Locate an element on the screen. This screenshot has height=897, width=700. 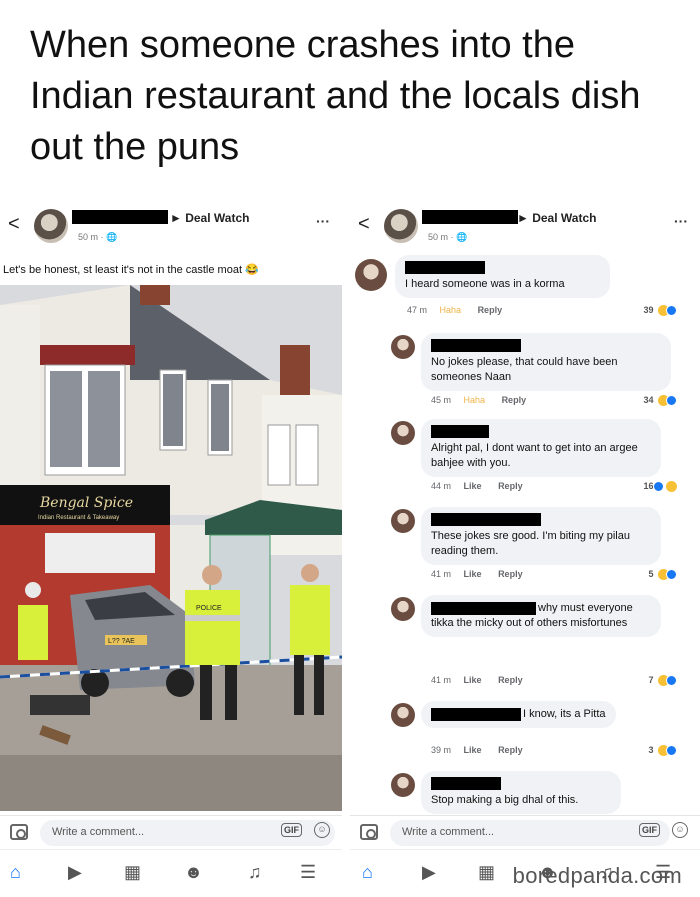
menu-icon: ☰ is located at coordinates (308, 872).